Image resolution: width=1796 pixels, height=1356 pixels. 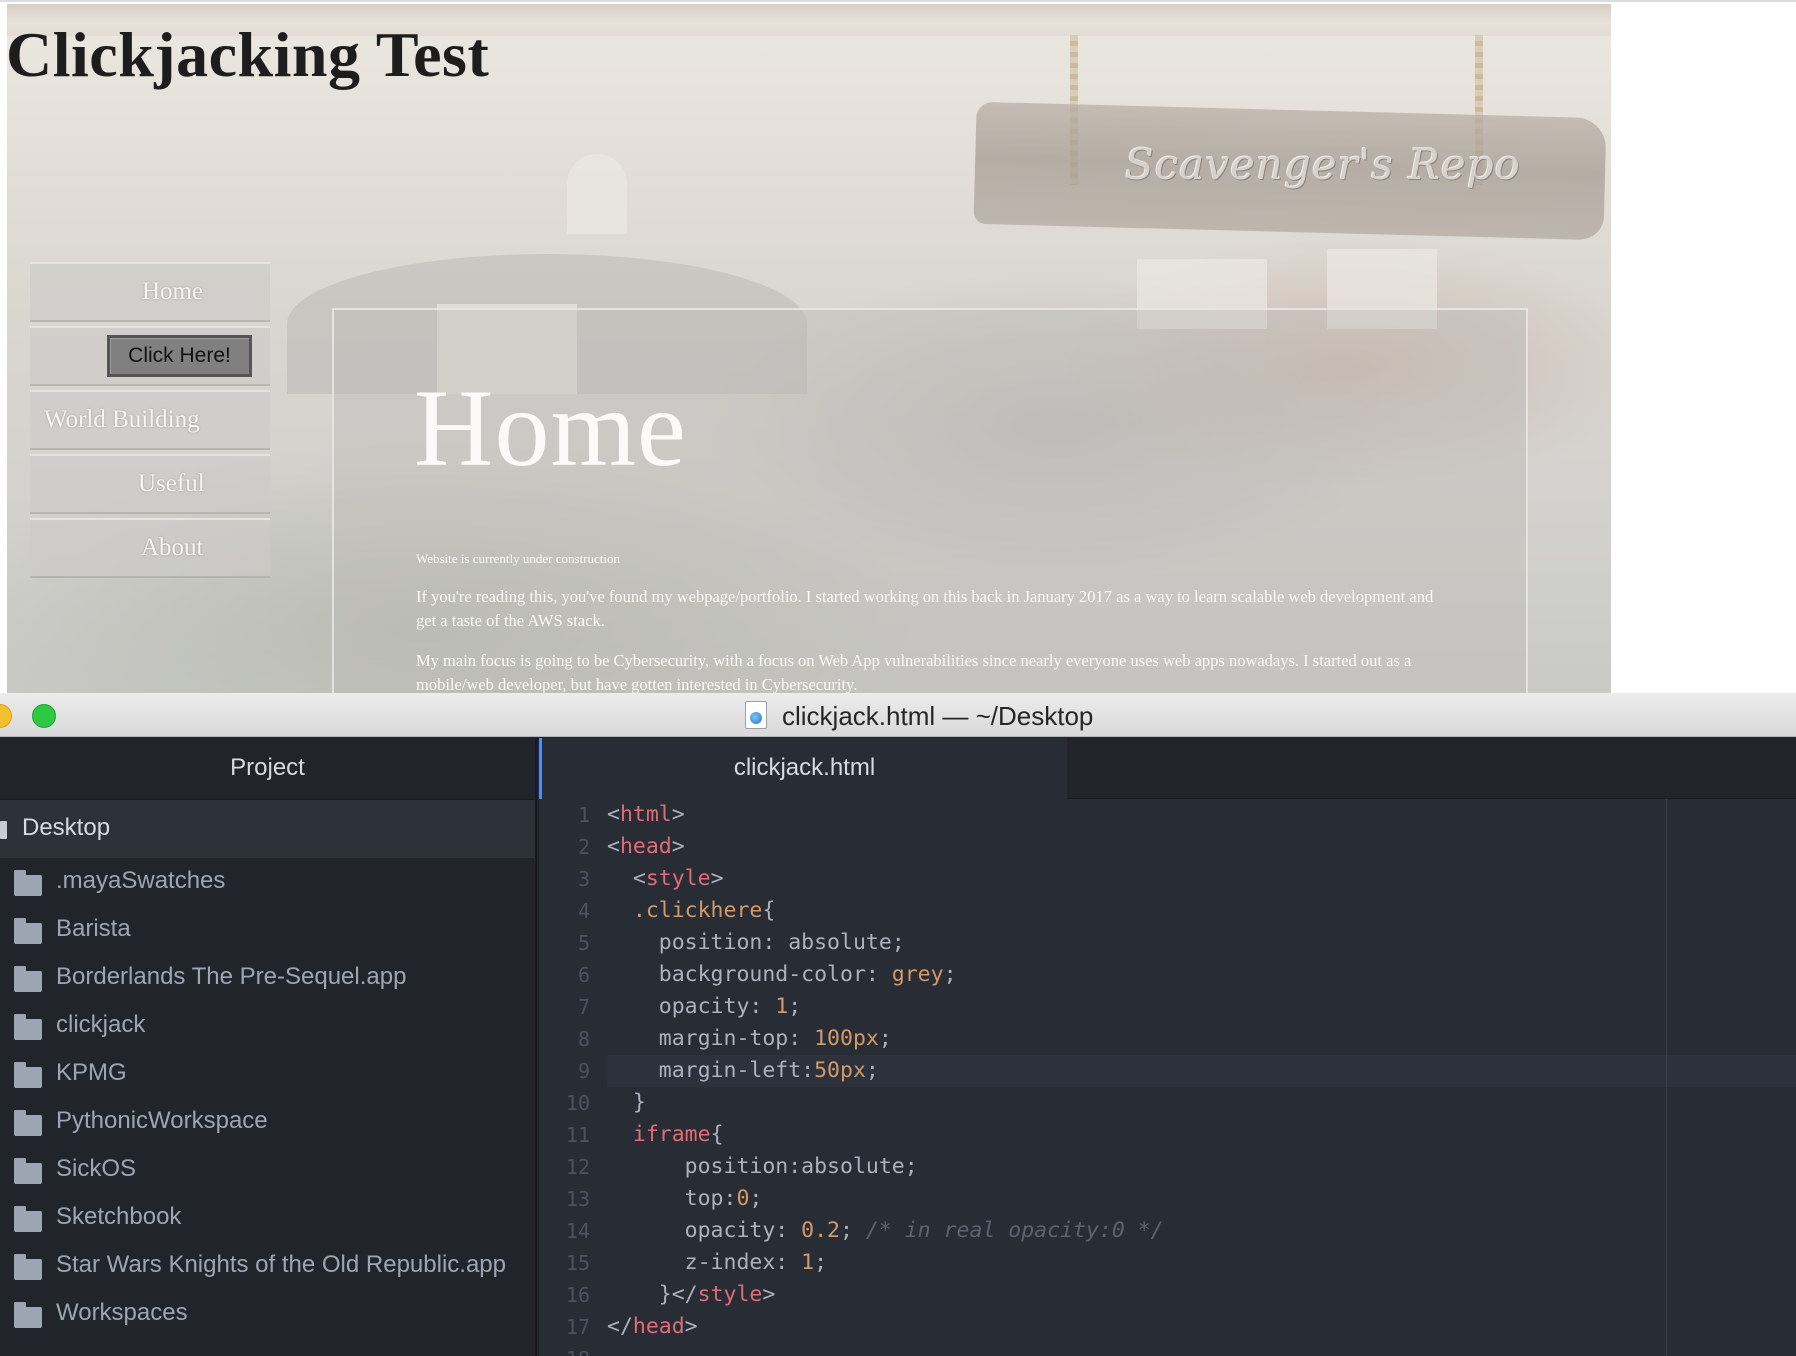 What do you see at coordinates (821, 1230) in the screenshot?
I see `code-token: 0.2` at bounding box center [821, 1230].